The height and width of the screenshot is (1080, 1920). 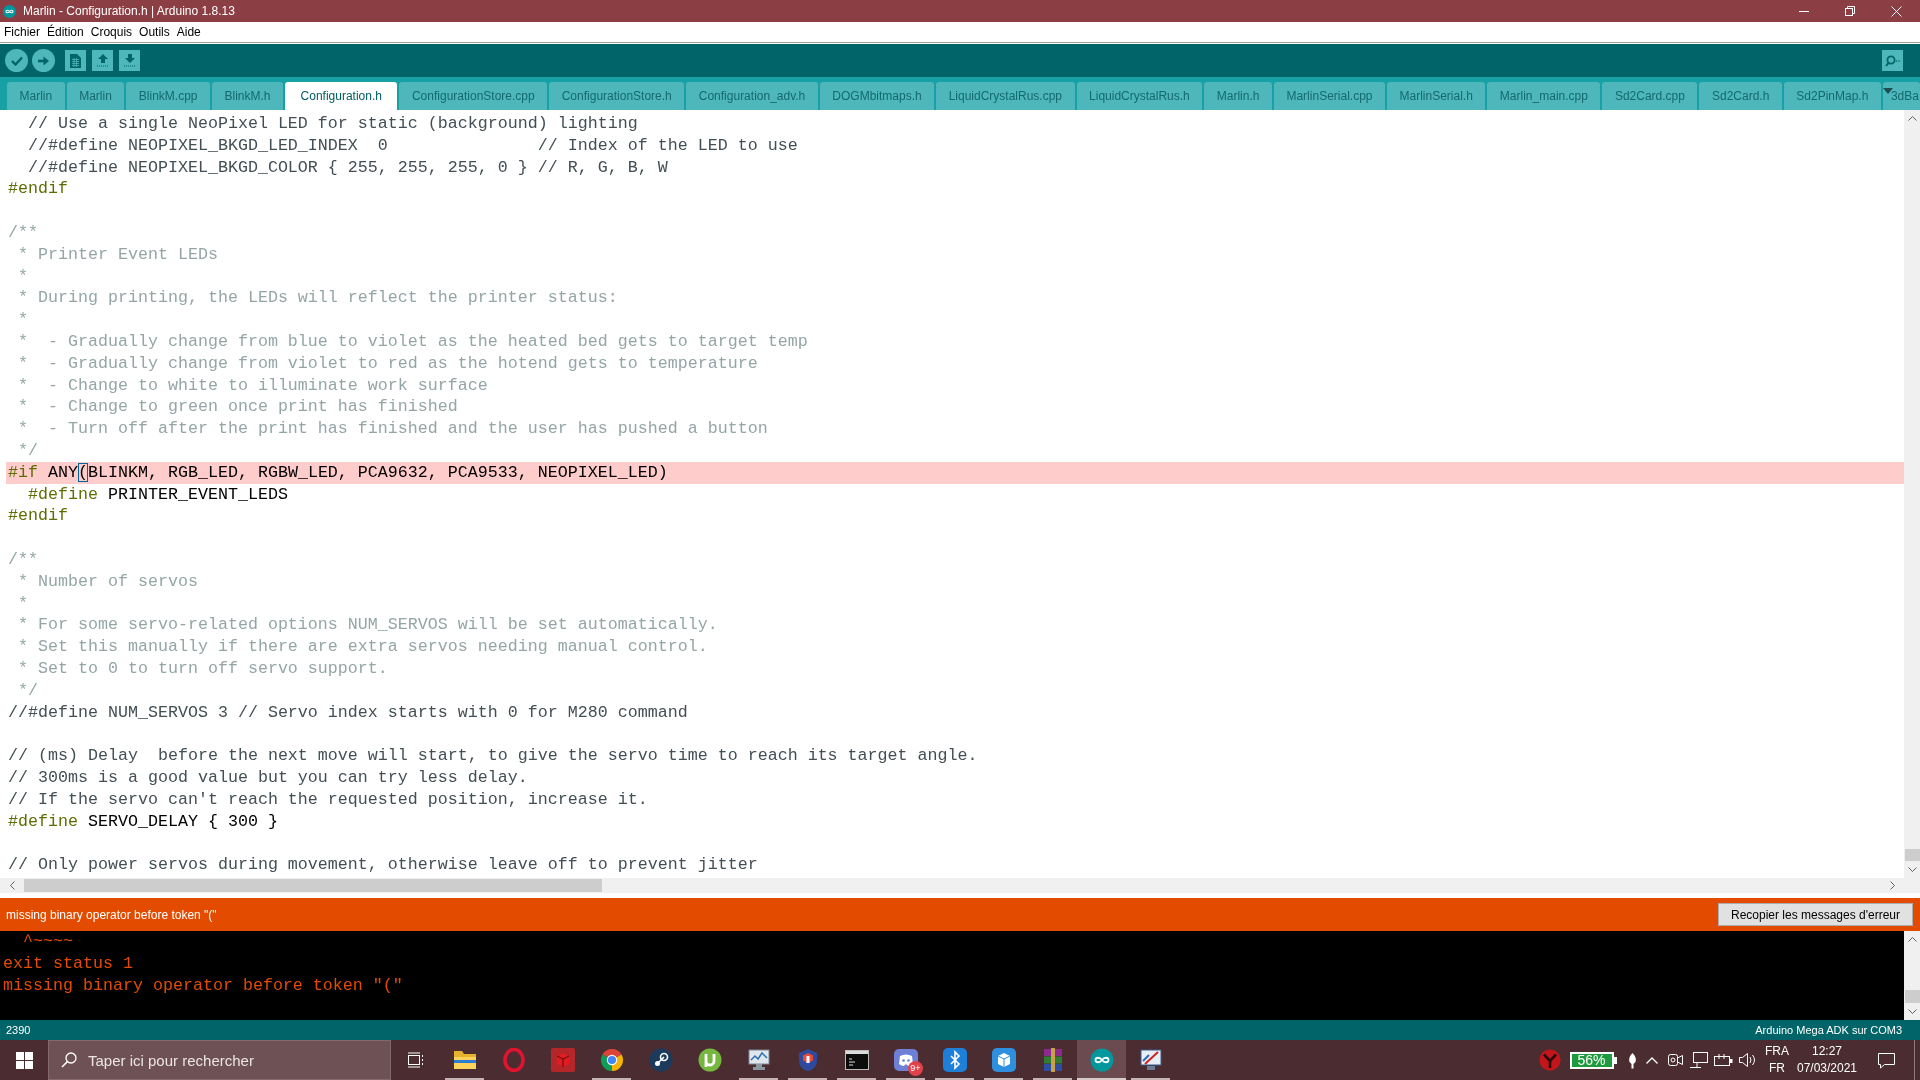 I want to click on error-message: missing binary operator before token "(", so click(x=111, y=914).